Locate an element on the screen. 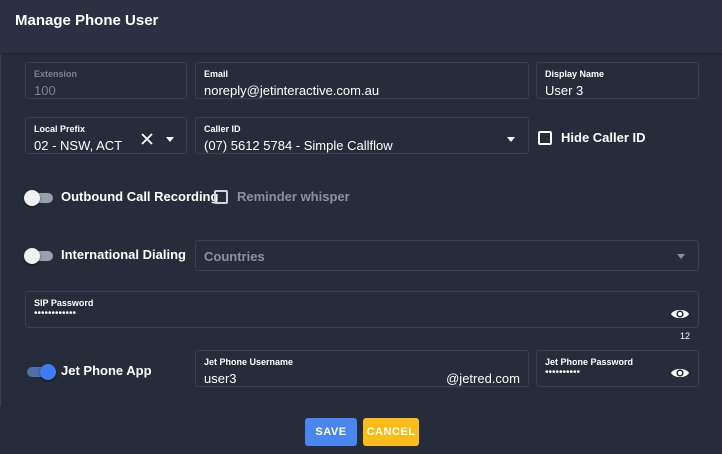 The width and height of the screenshot is (722, 454). jet-phone-app-toggle is located at coordinates (41, 372).